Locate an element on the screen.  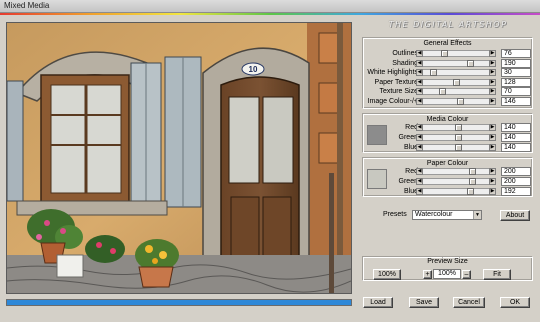
paper-colour-title: Paper Colour is located at coordinates (447, 163).